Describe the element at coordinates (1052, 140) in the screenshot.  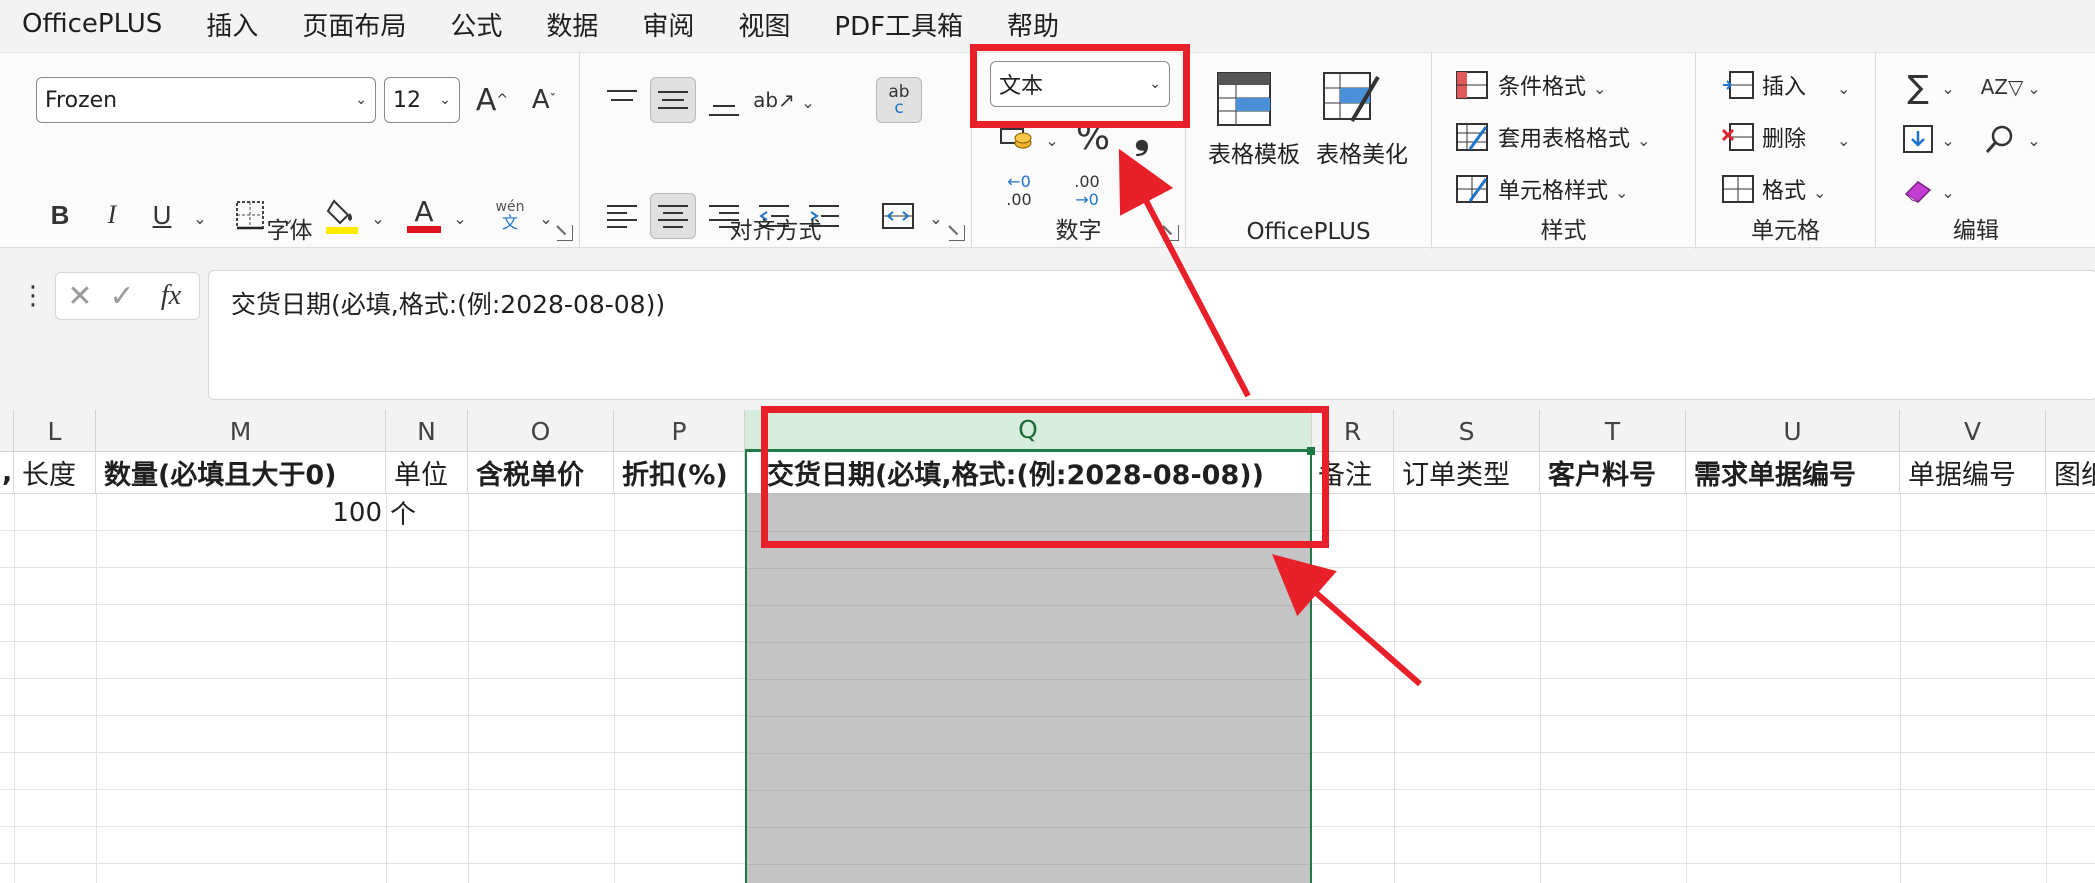
I see `currency-dropdown-icon: ⌄` at that location.